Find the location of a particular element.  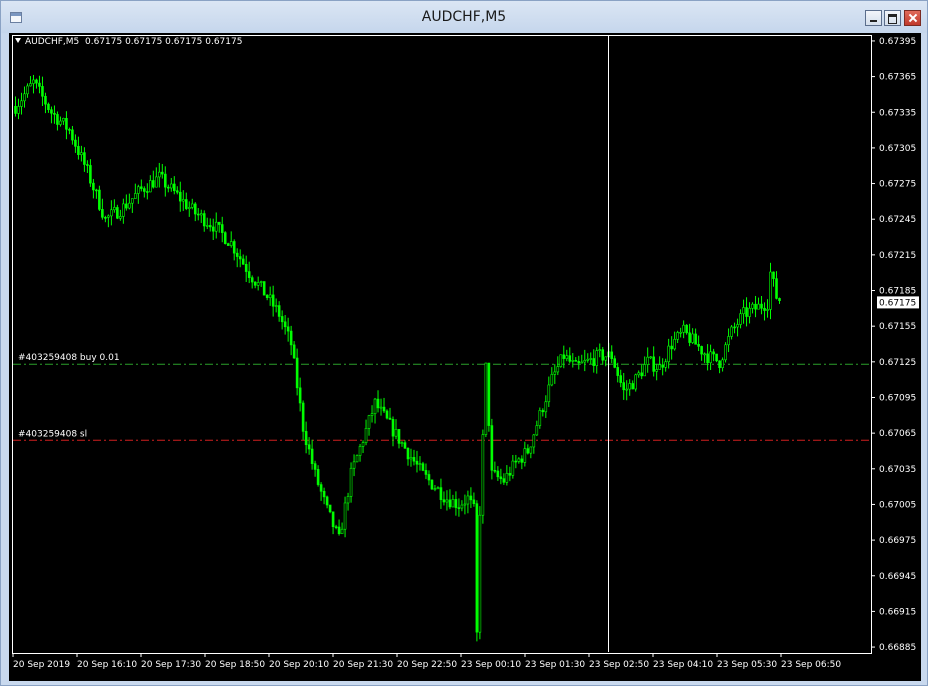

x-tick-label: 20 Sep 17:30 is located at coordinates (171, 665).